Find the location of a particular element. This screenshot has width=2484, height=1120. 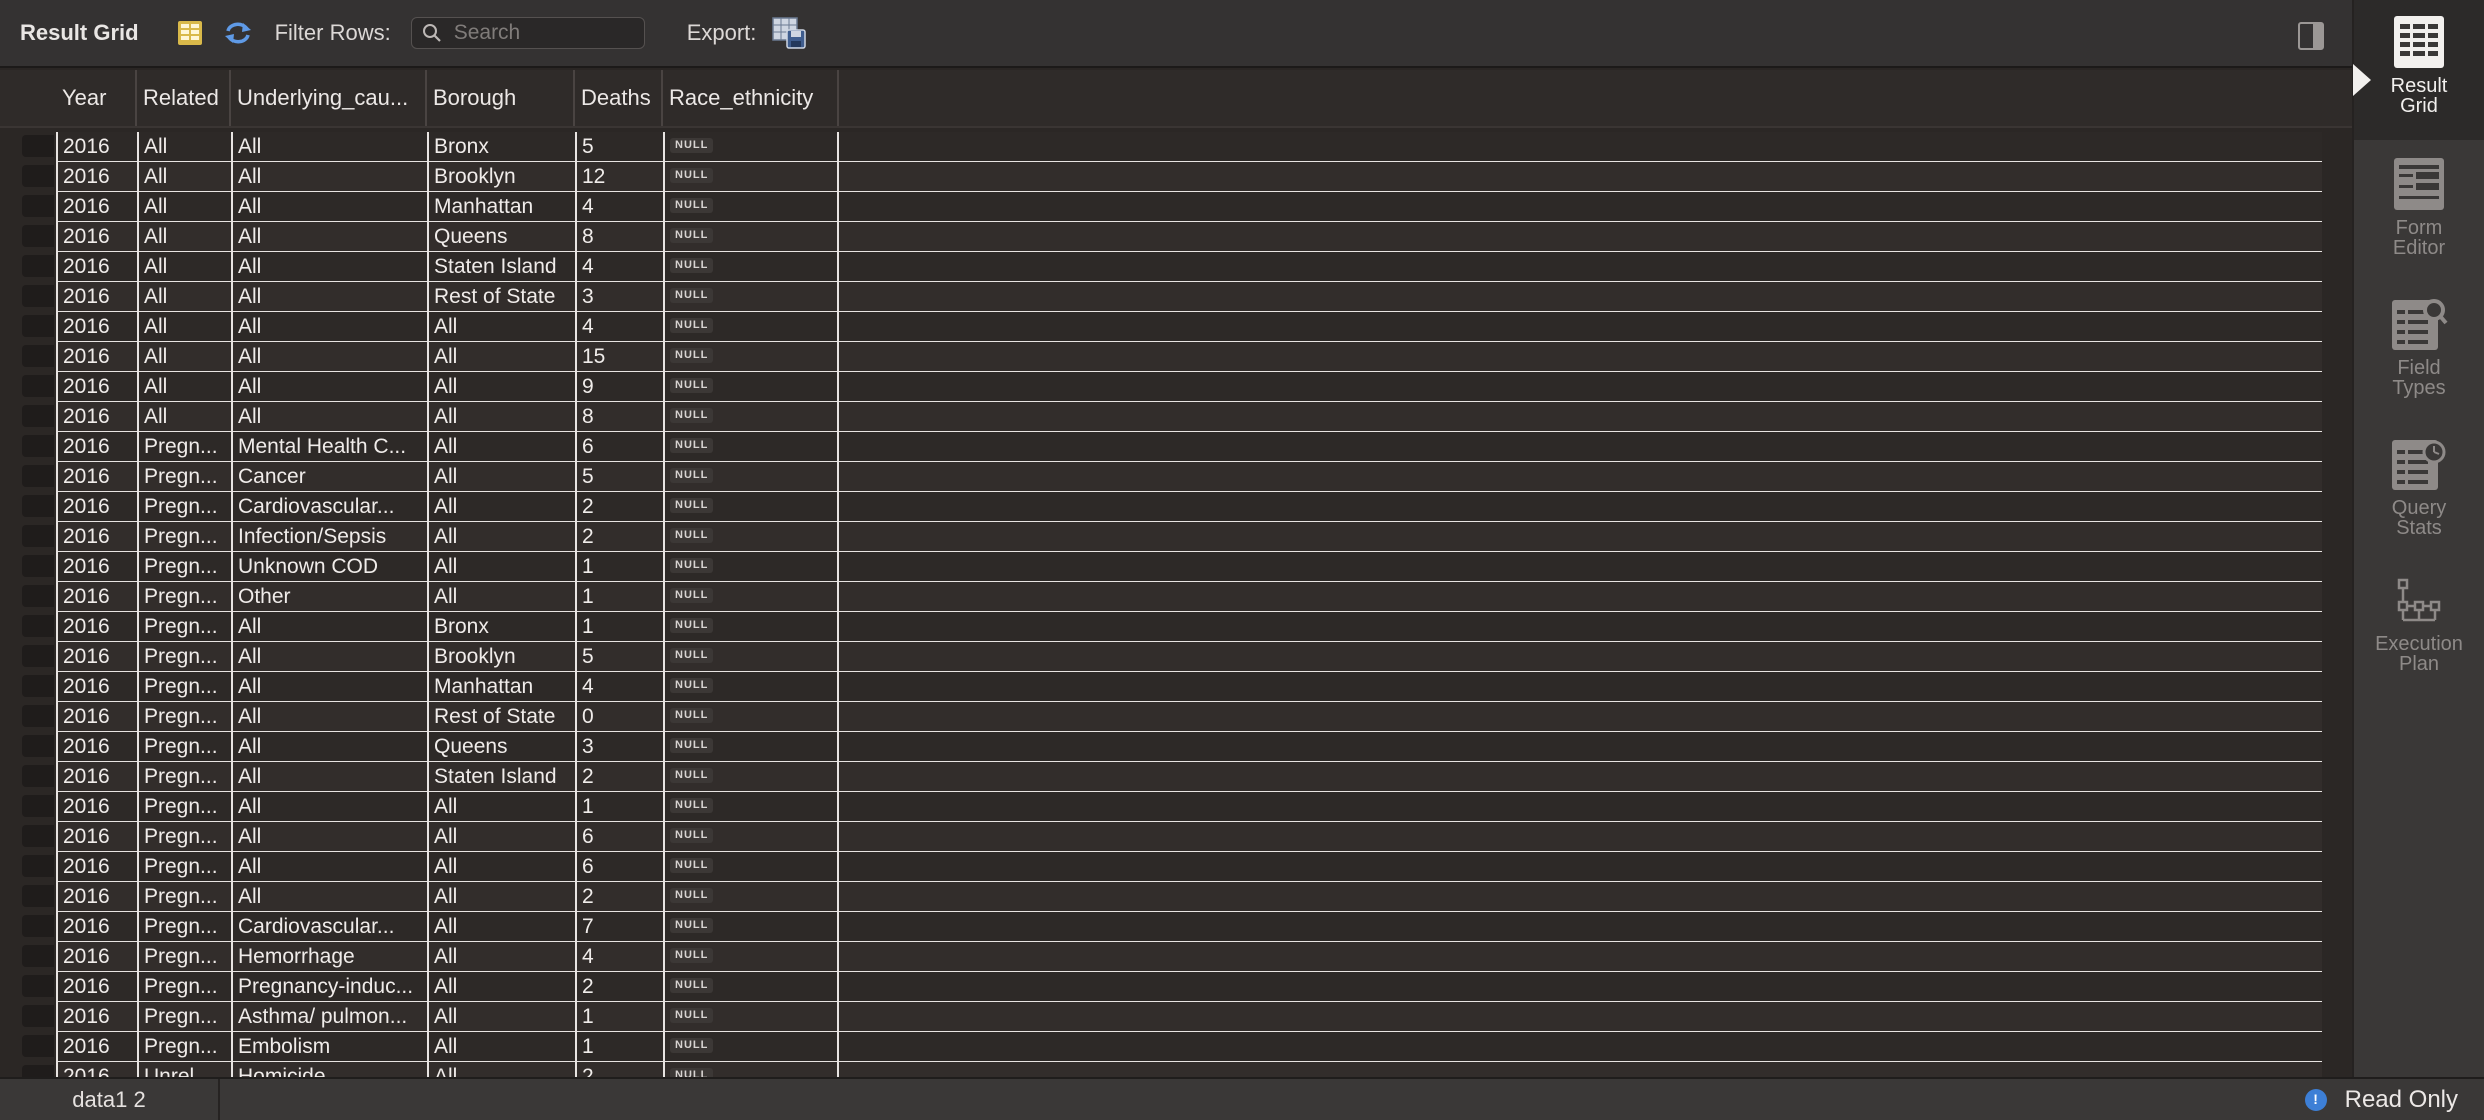

table-row: 2016 All All Rest of State 3 NULL is located at coordinates (1161, 297).